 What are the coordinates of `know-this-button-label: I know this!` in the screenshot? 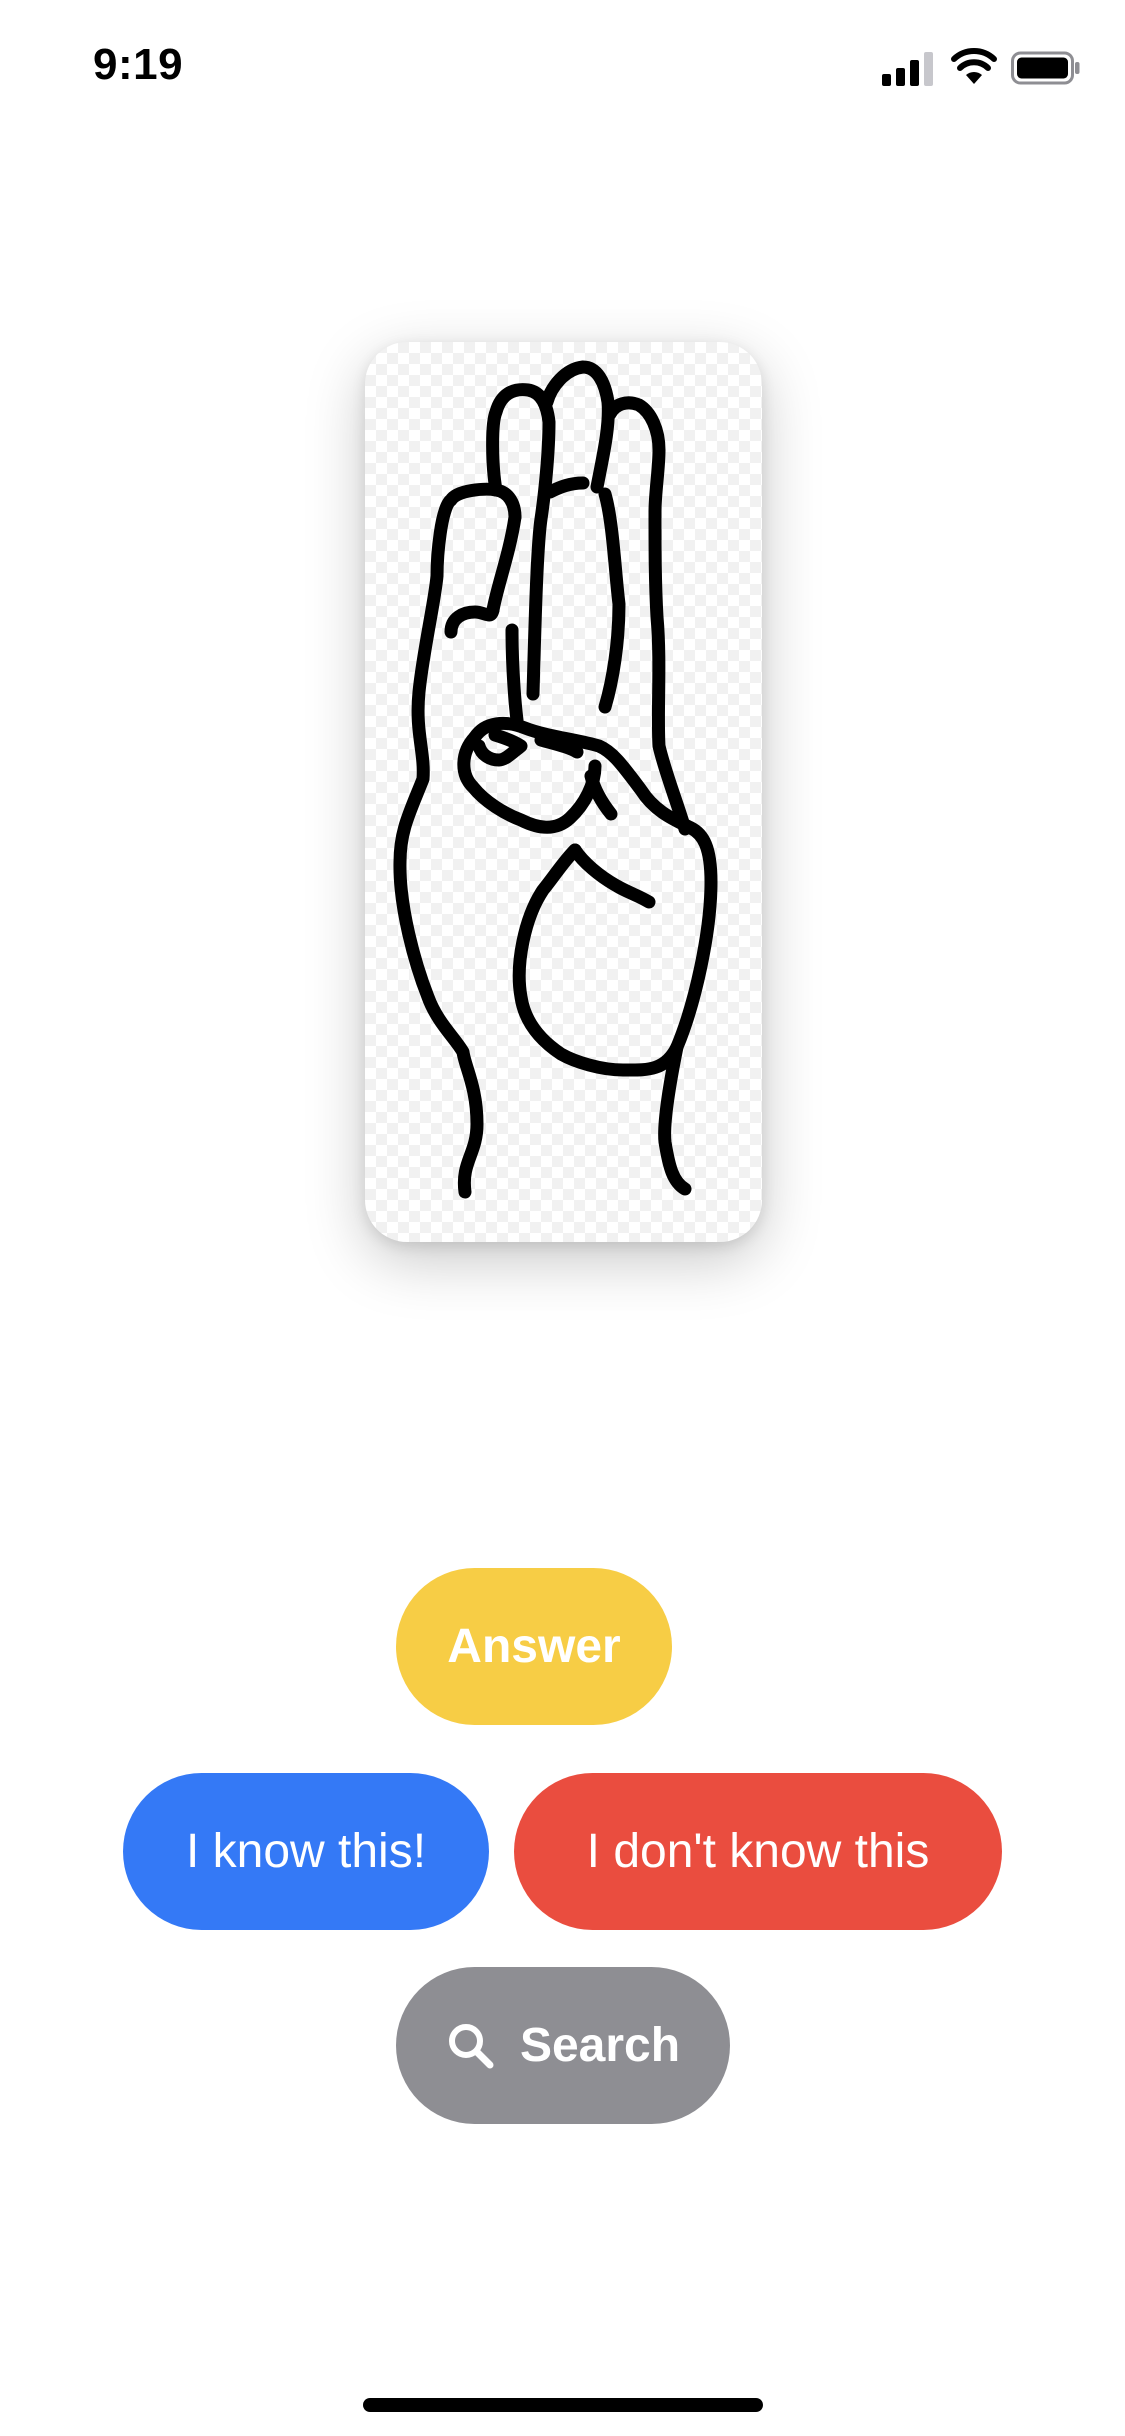 It's located at (306, 1851).